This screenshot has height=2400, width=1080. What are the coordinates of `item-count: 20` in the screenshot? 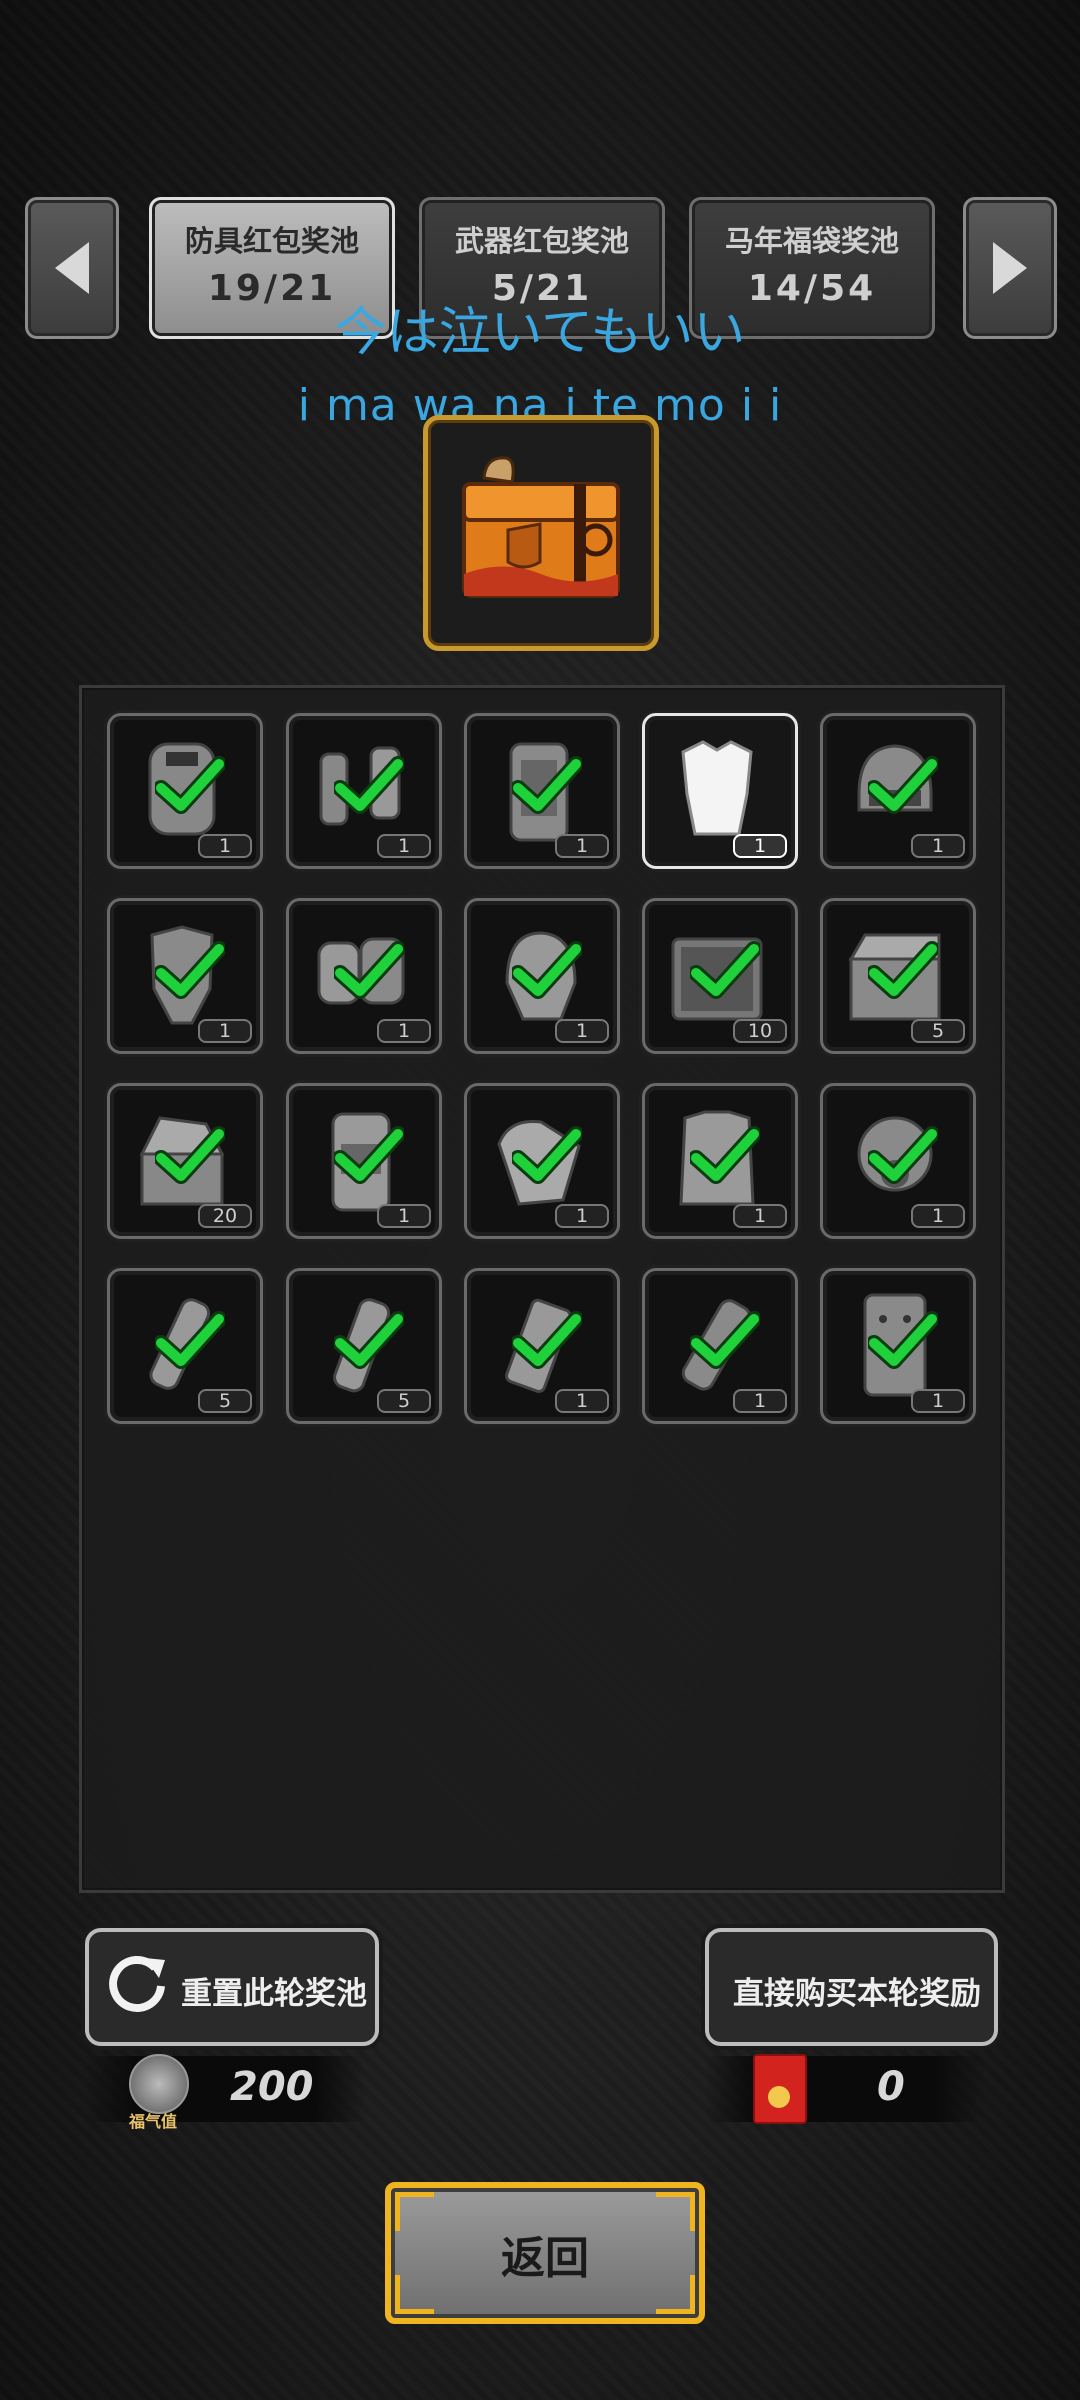 It's located at (225, 1216).